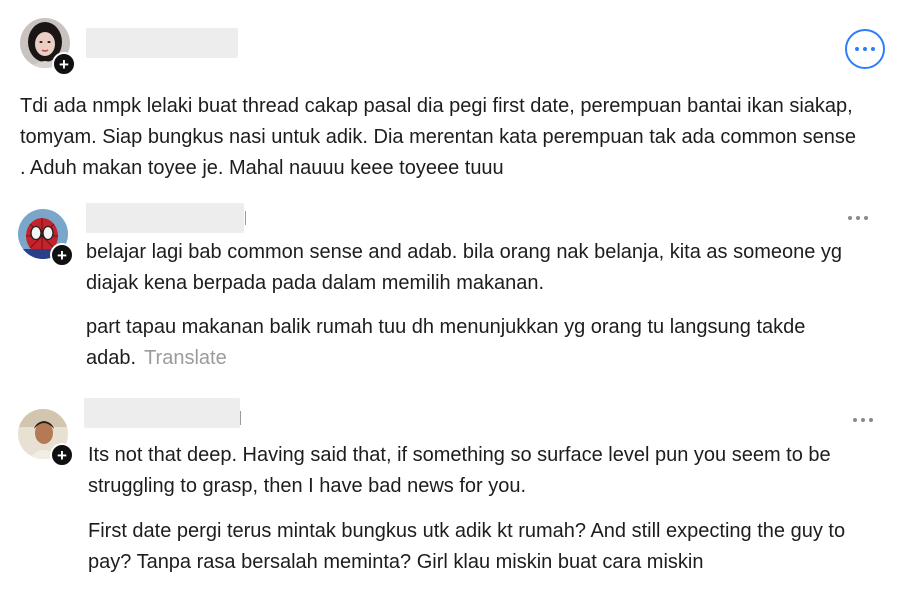 The width and height of the screenshot is (900, 600). Describe the element at coordinates (185, 358) in the screenshot. I see `translate-link: Translate` at that location.